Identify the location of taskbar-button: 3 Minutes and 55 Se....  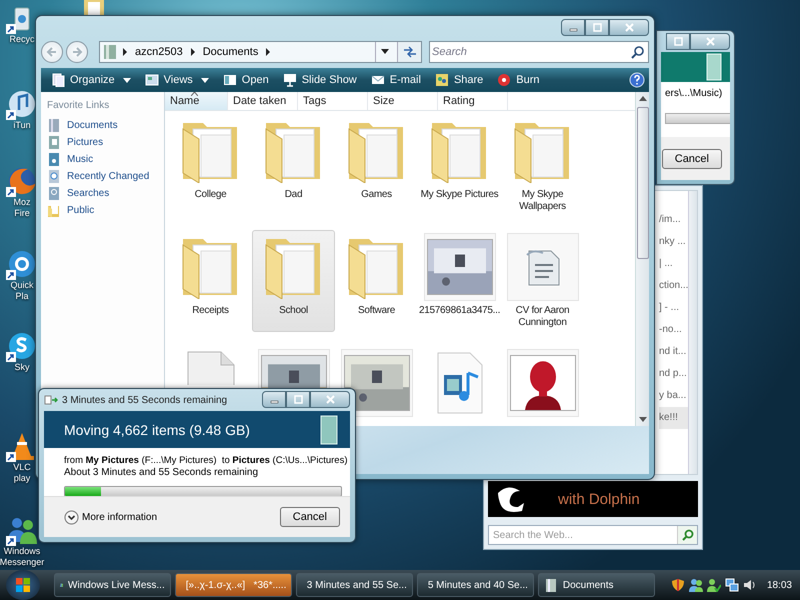
(354, 585).